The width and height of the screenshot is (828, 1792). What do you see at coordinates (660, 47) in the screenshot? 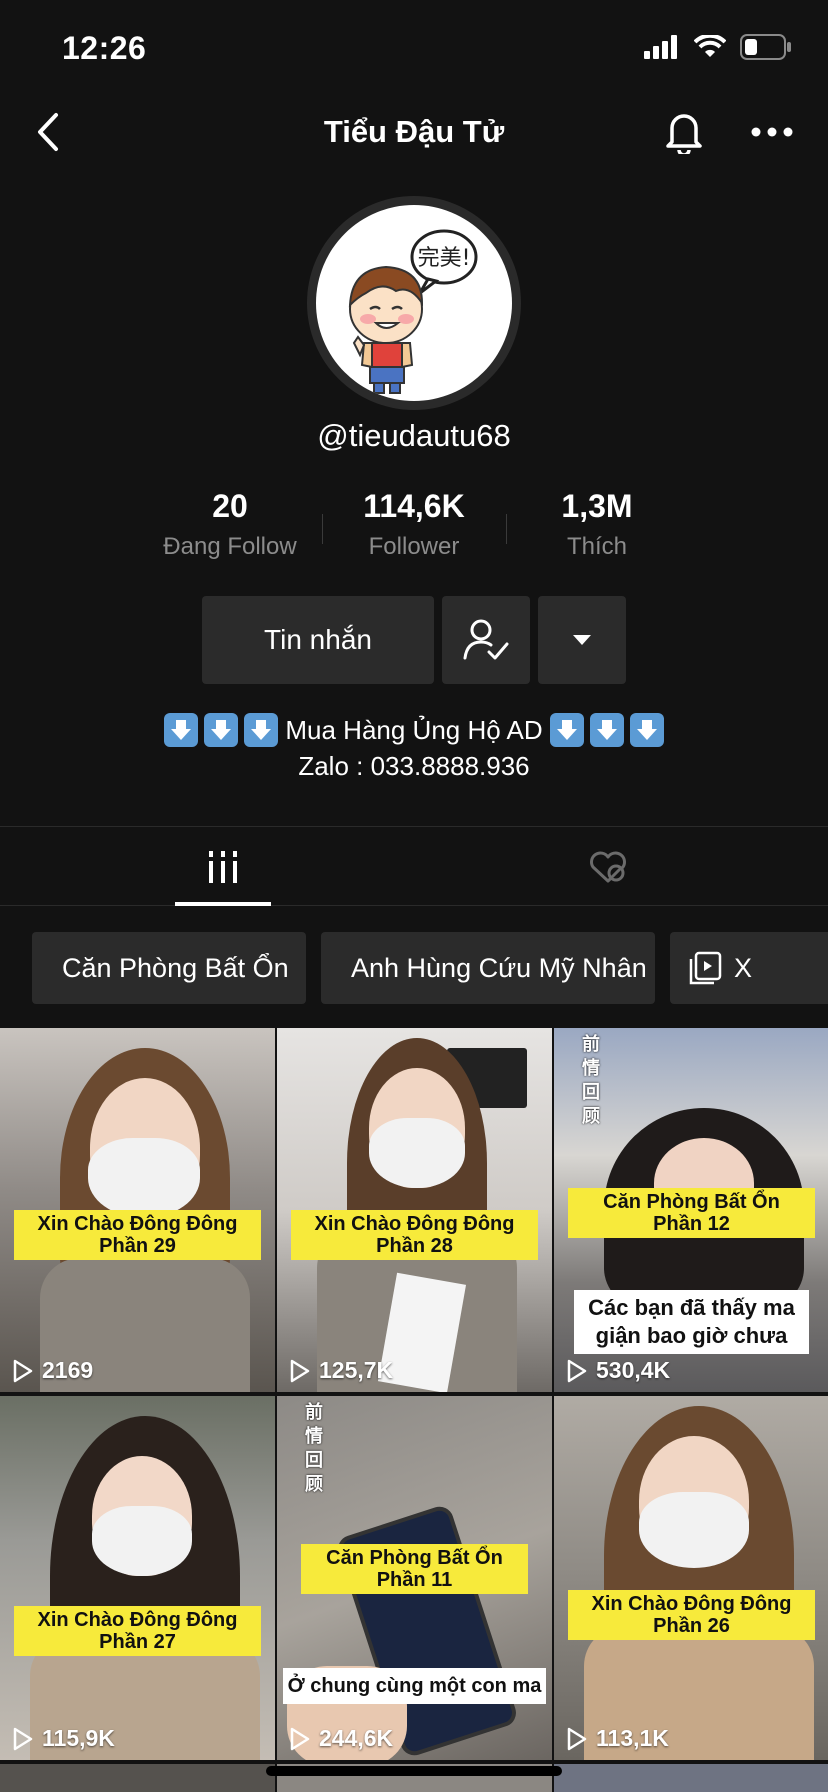
I see `signal-icon` at bounding box center [660, 47].